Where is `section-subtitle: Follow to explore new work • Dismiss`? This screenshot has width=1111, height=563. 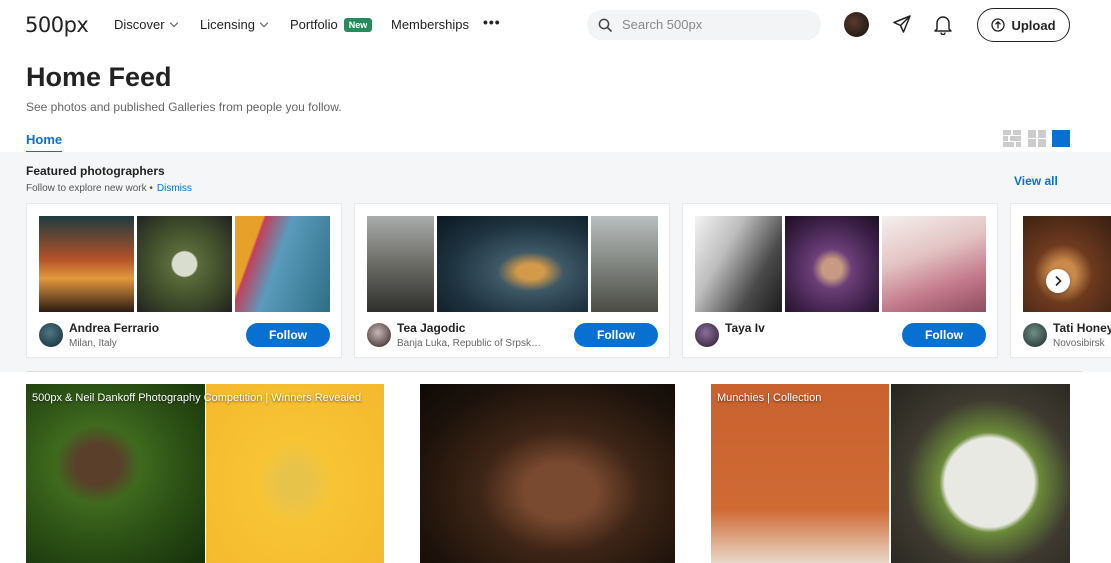 section-subtitle: Follow to explore new work • Dismiss is located at coordinates (109, 188).